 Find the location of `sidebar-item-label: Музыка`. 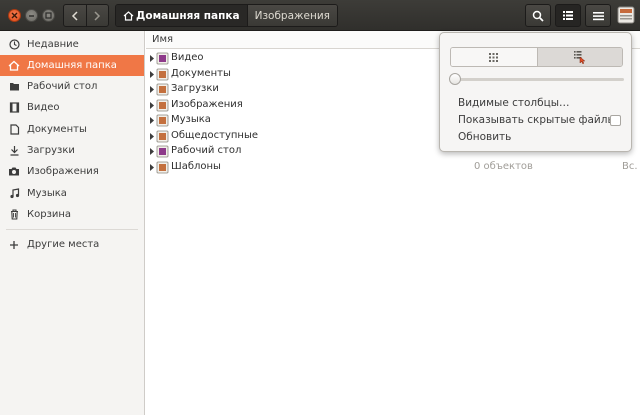

sidebar-item-label: Музыка is located at coordinates (47, 193).